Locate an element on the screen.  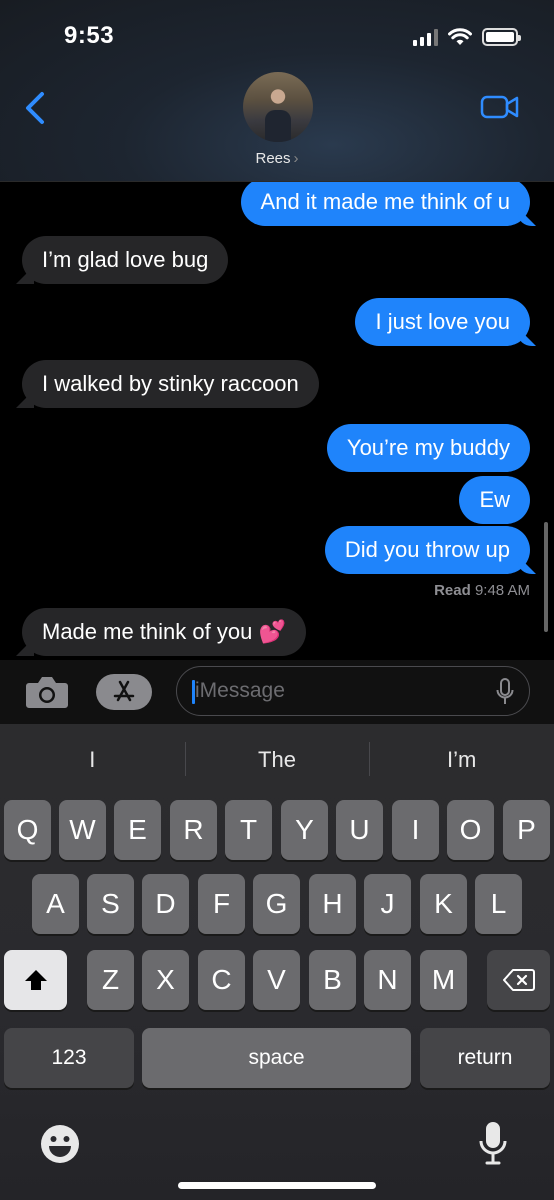
numbers-key: 123 is located at coordinates (69, 1058).